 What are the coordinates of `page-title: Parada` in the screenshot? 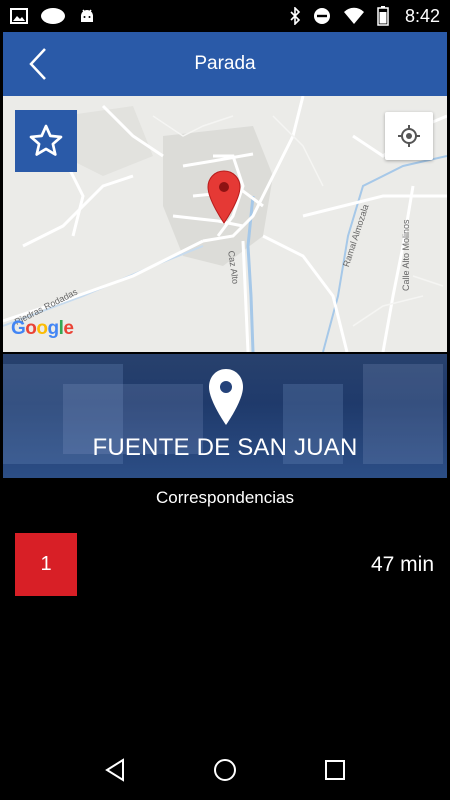 It's located at (225, 63).